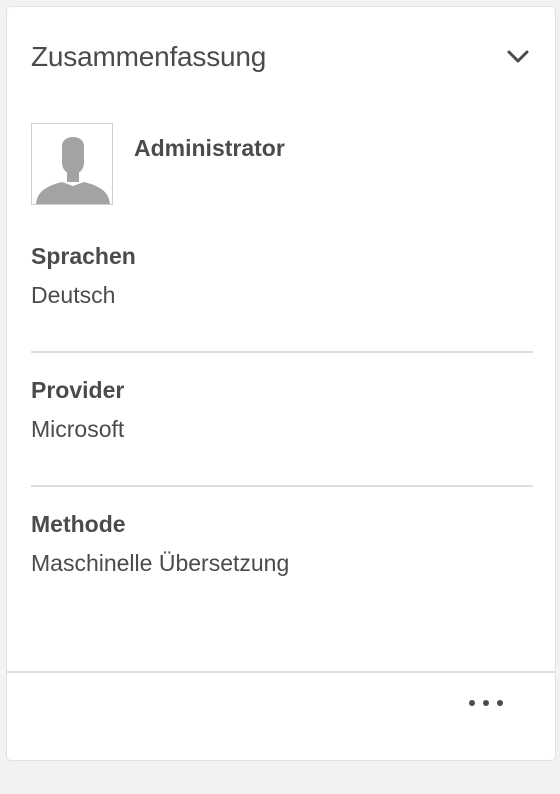 The height and width of the screenshot is (794, 560). What do you see at coordinates (158, 164) in the screenshot?
I see `user-summary: Administrator` at bounding box center [158, 164].